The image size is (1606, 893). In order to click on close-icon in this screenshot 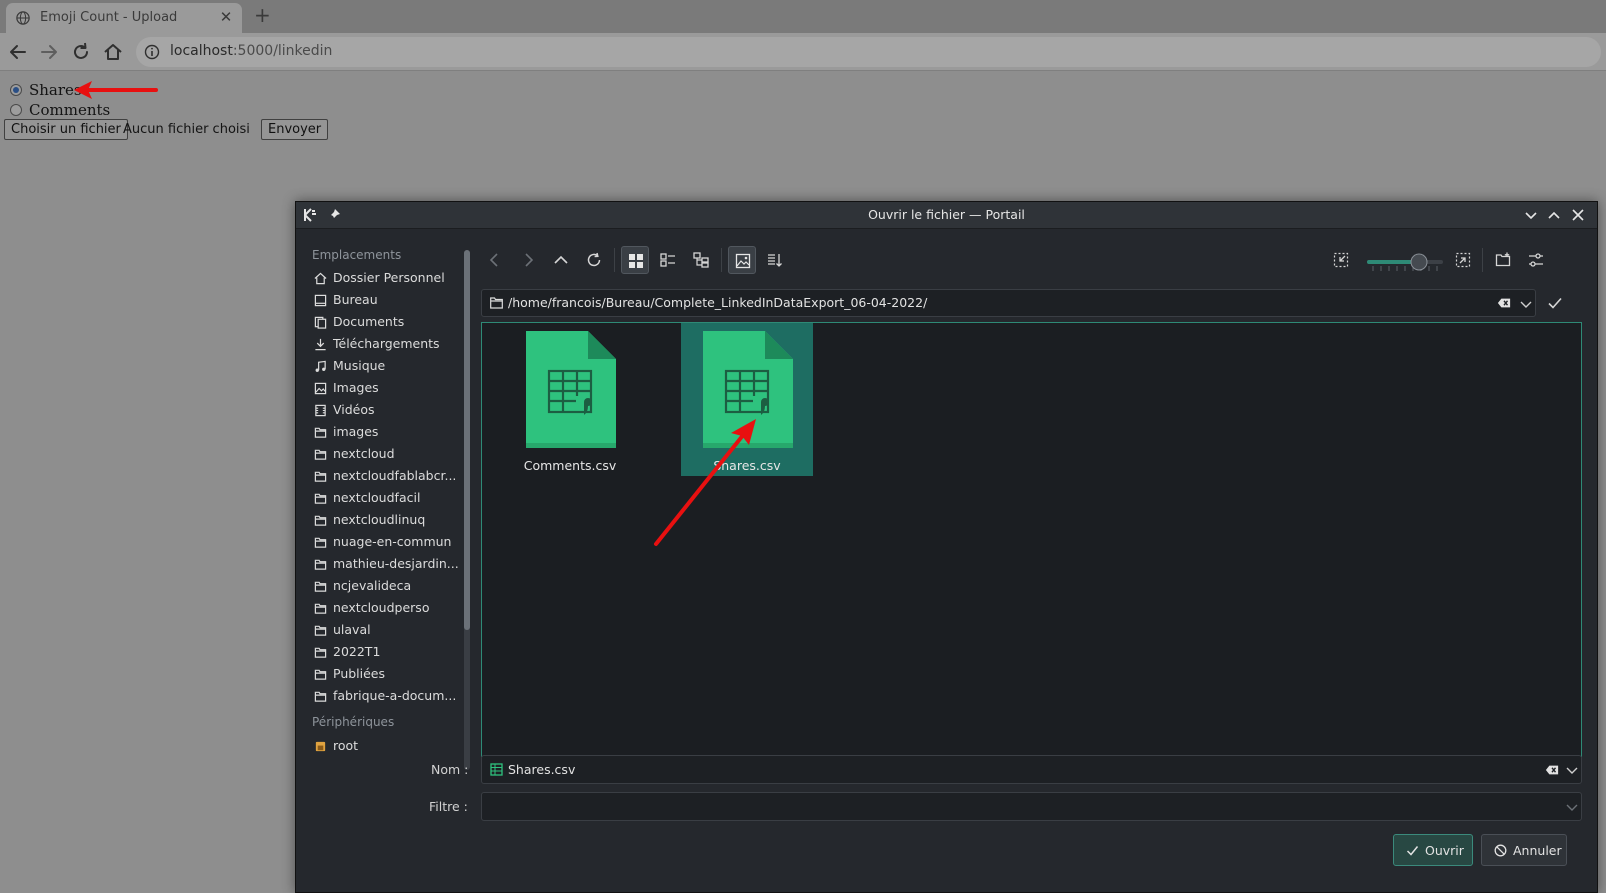, I will do `click(1578, 215)`.